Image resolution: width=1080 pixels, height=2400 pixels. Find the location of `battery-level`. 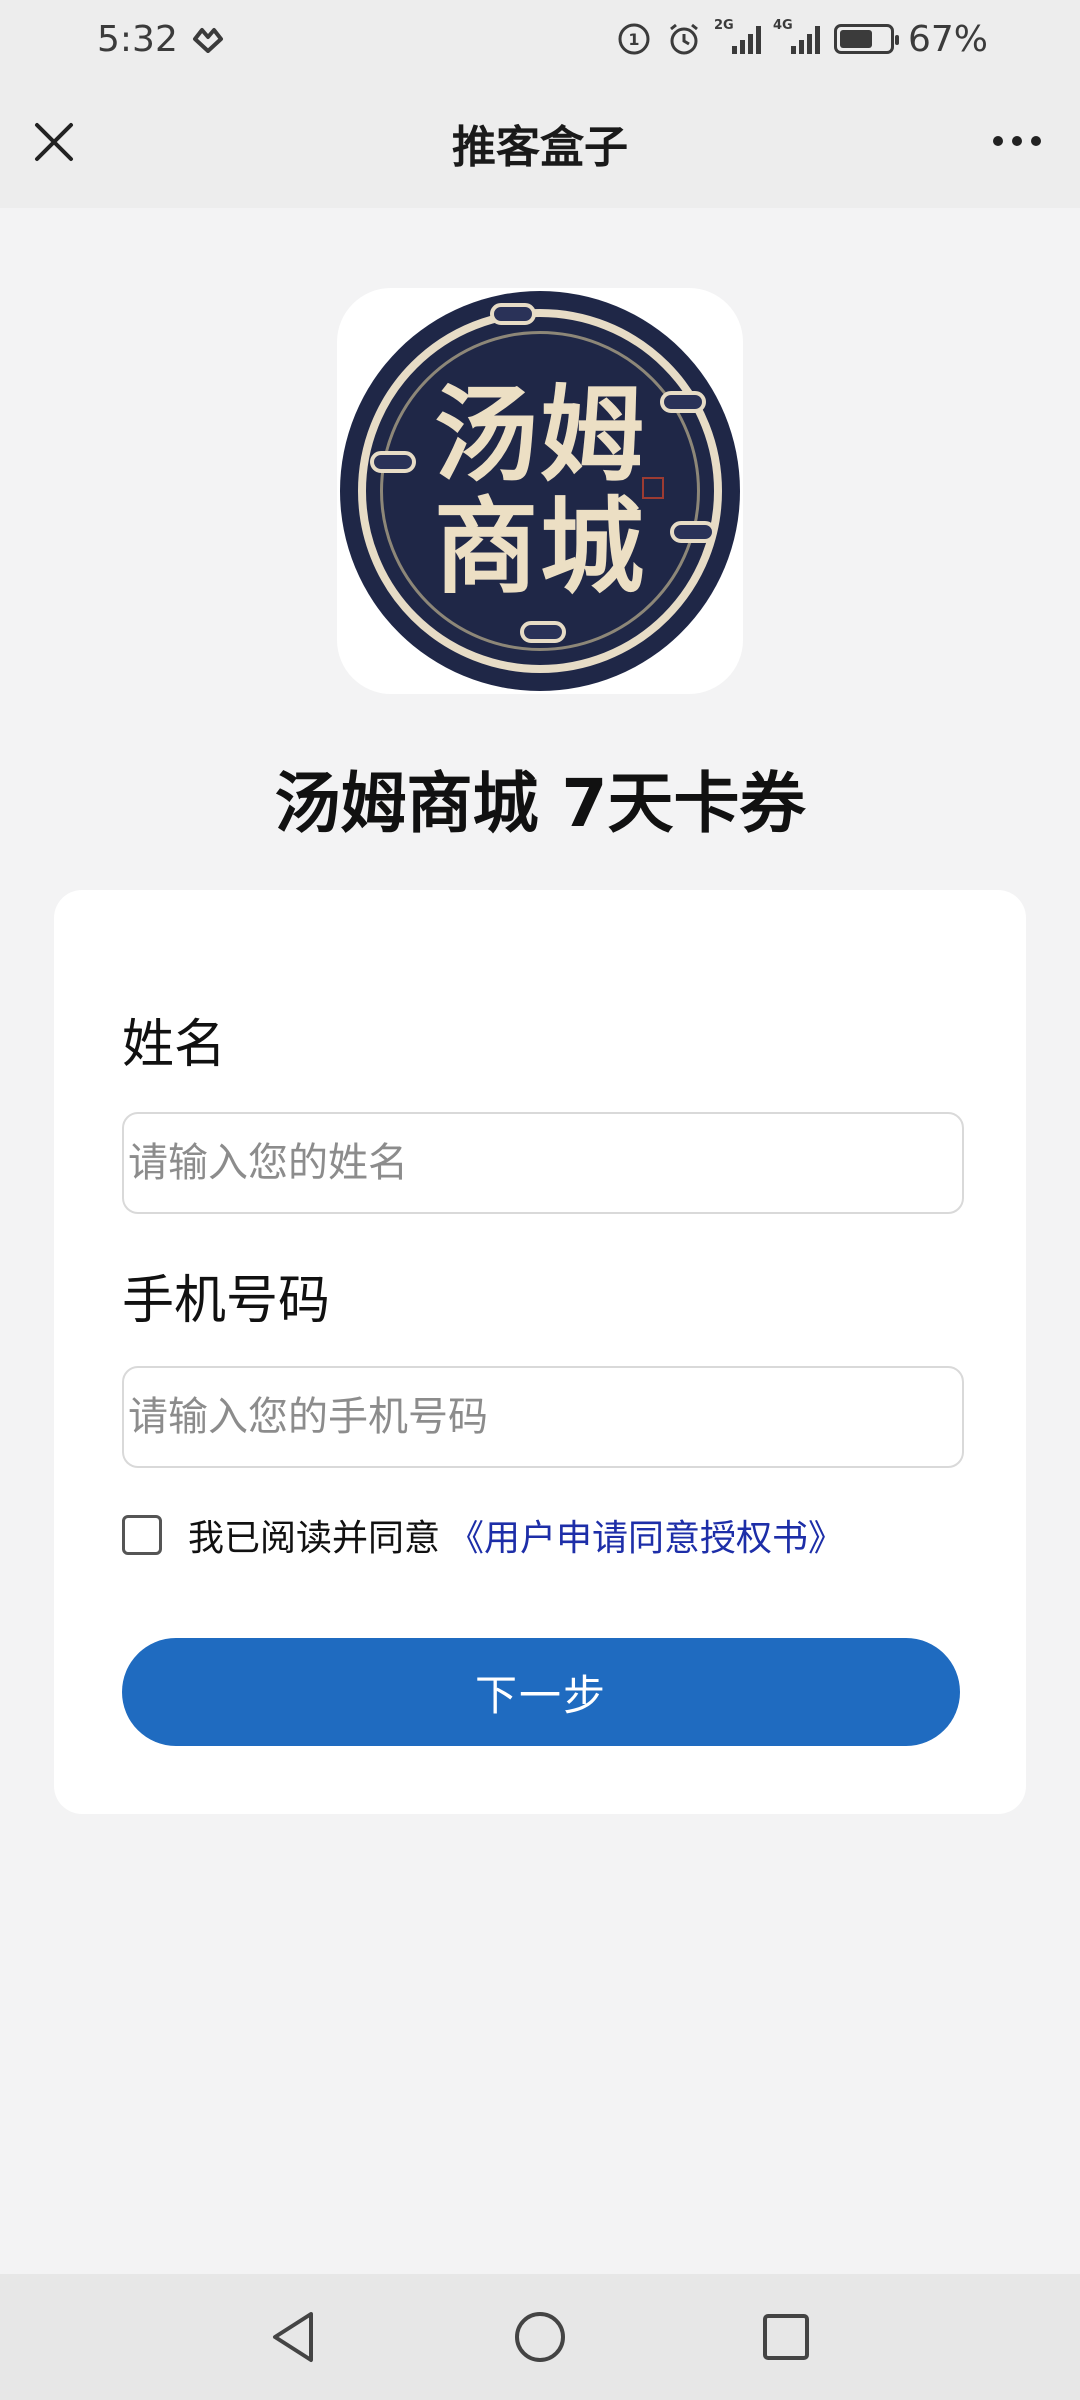

battery-level is located at coordinates (856, 39).